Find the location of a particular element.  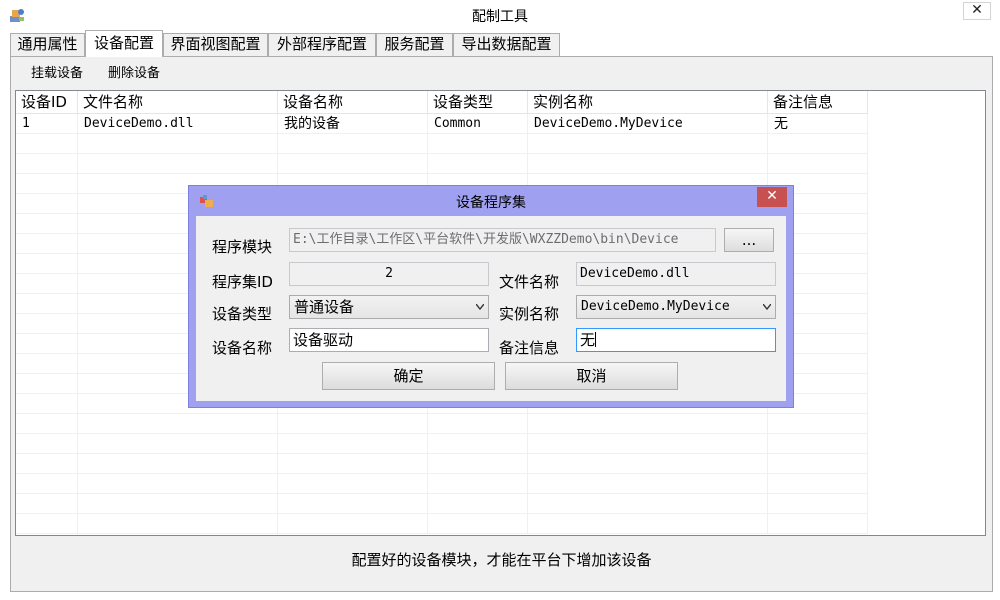

assembly-id-field: 2 is located at coordinates (389, 274).